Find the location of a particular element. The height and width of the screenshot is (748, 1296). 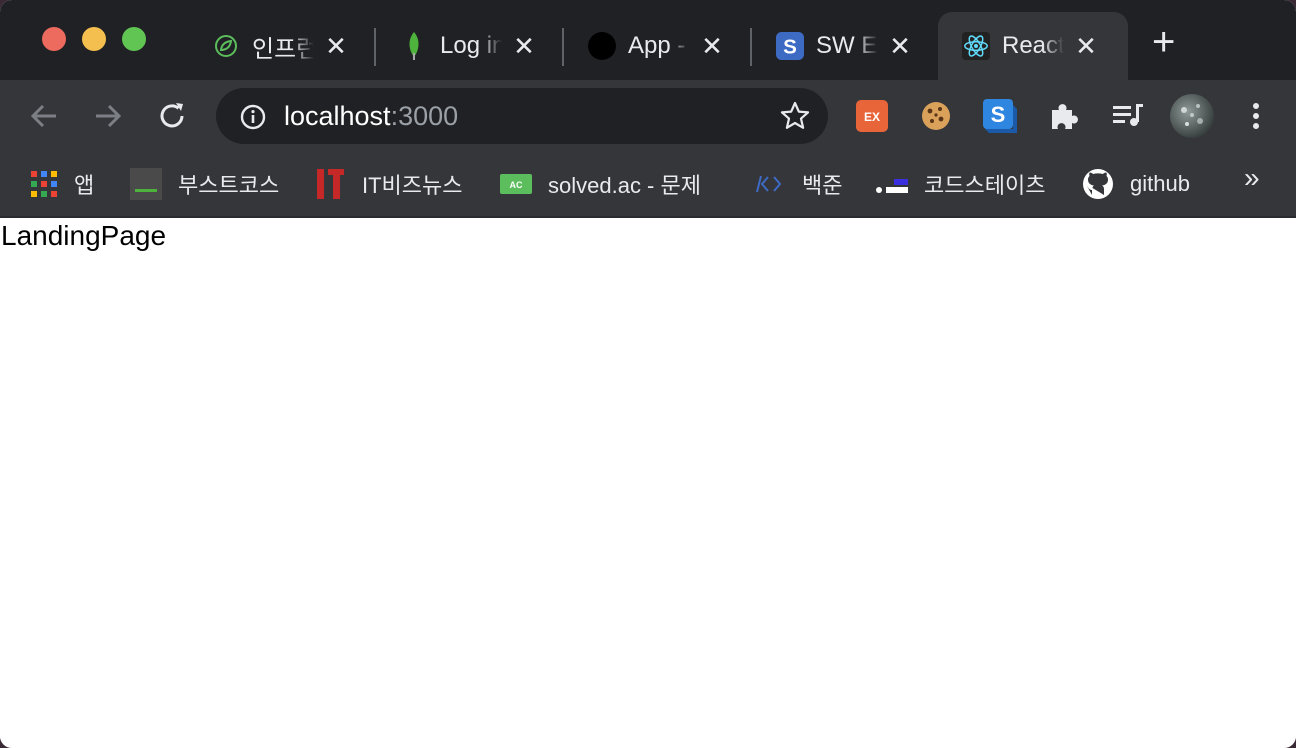

tab-title: SW E is located at coordinates (847, 45).